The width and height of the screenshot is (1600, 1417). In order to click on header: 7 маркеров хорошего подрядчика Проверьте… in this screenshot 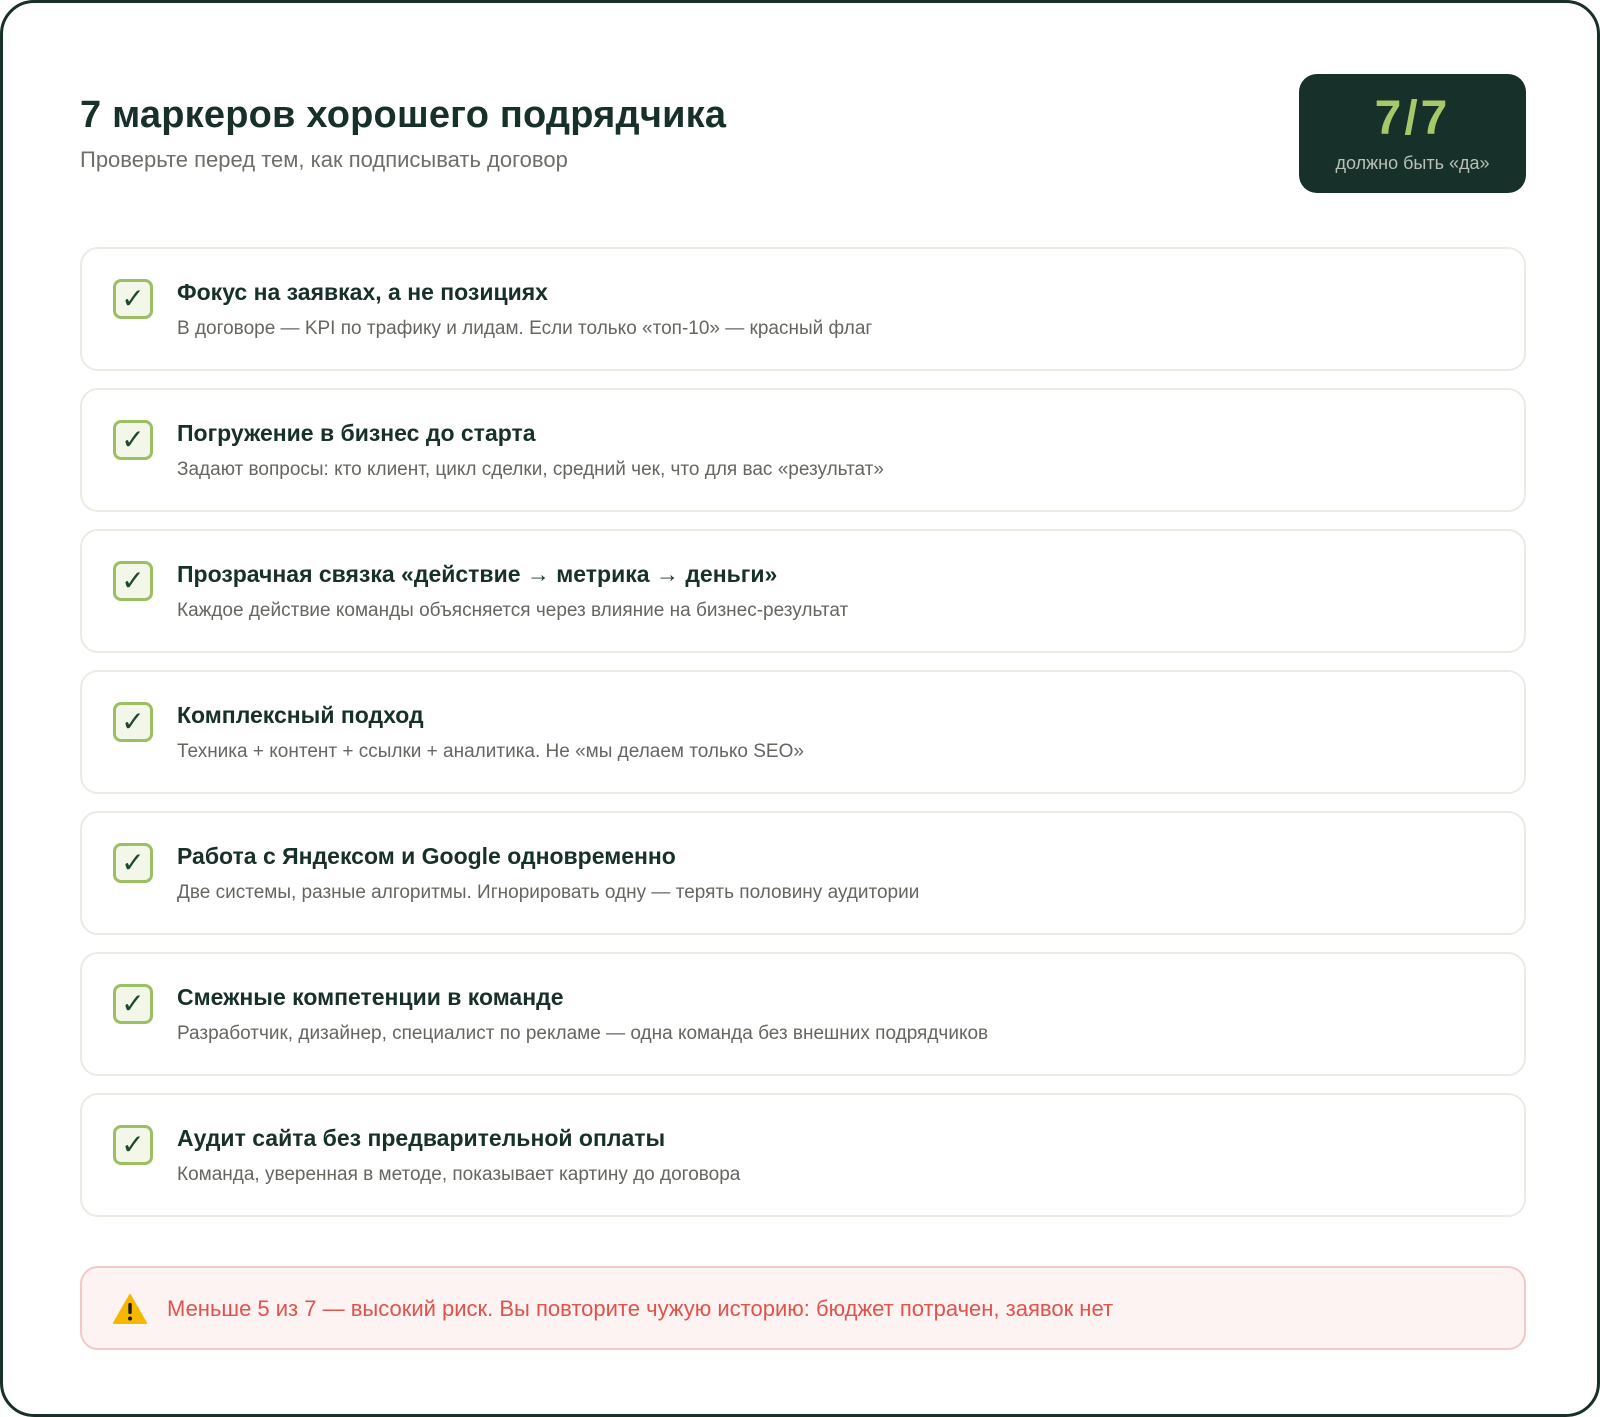, I will do `click(403, 133)`.